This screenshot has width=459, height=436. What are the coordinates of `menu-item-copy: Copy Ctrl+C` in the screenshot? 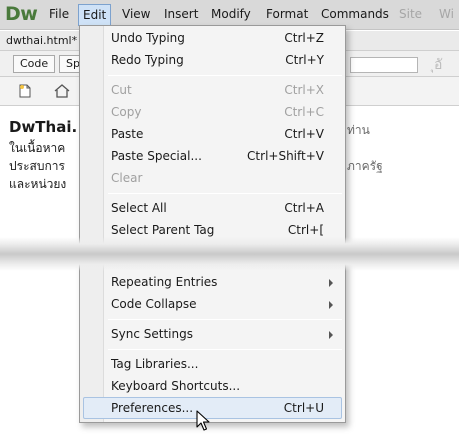 It's located at (212, 112).